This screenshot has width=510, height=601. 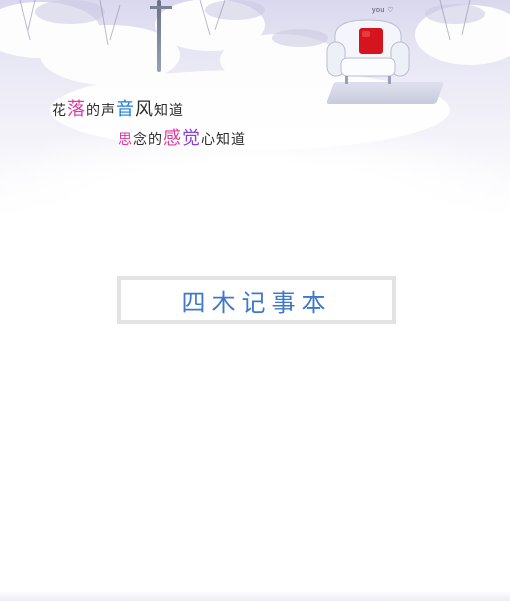 What do you see at coordinates (161, 7) in the screenshot?
I see `lamp-post-arm` at bounding box center [161, 7].